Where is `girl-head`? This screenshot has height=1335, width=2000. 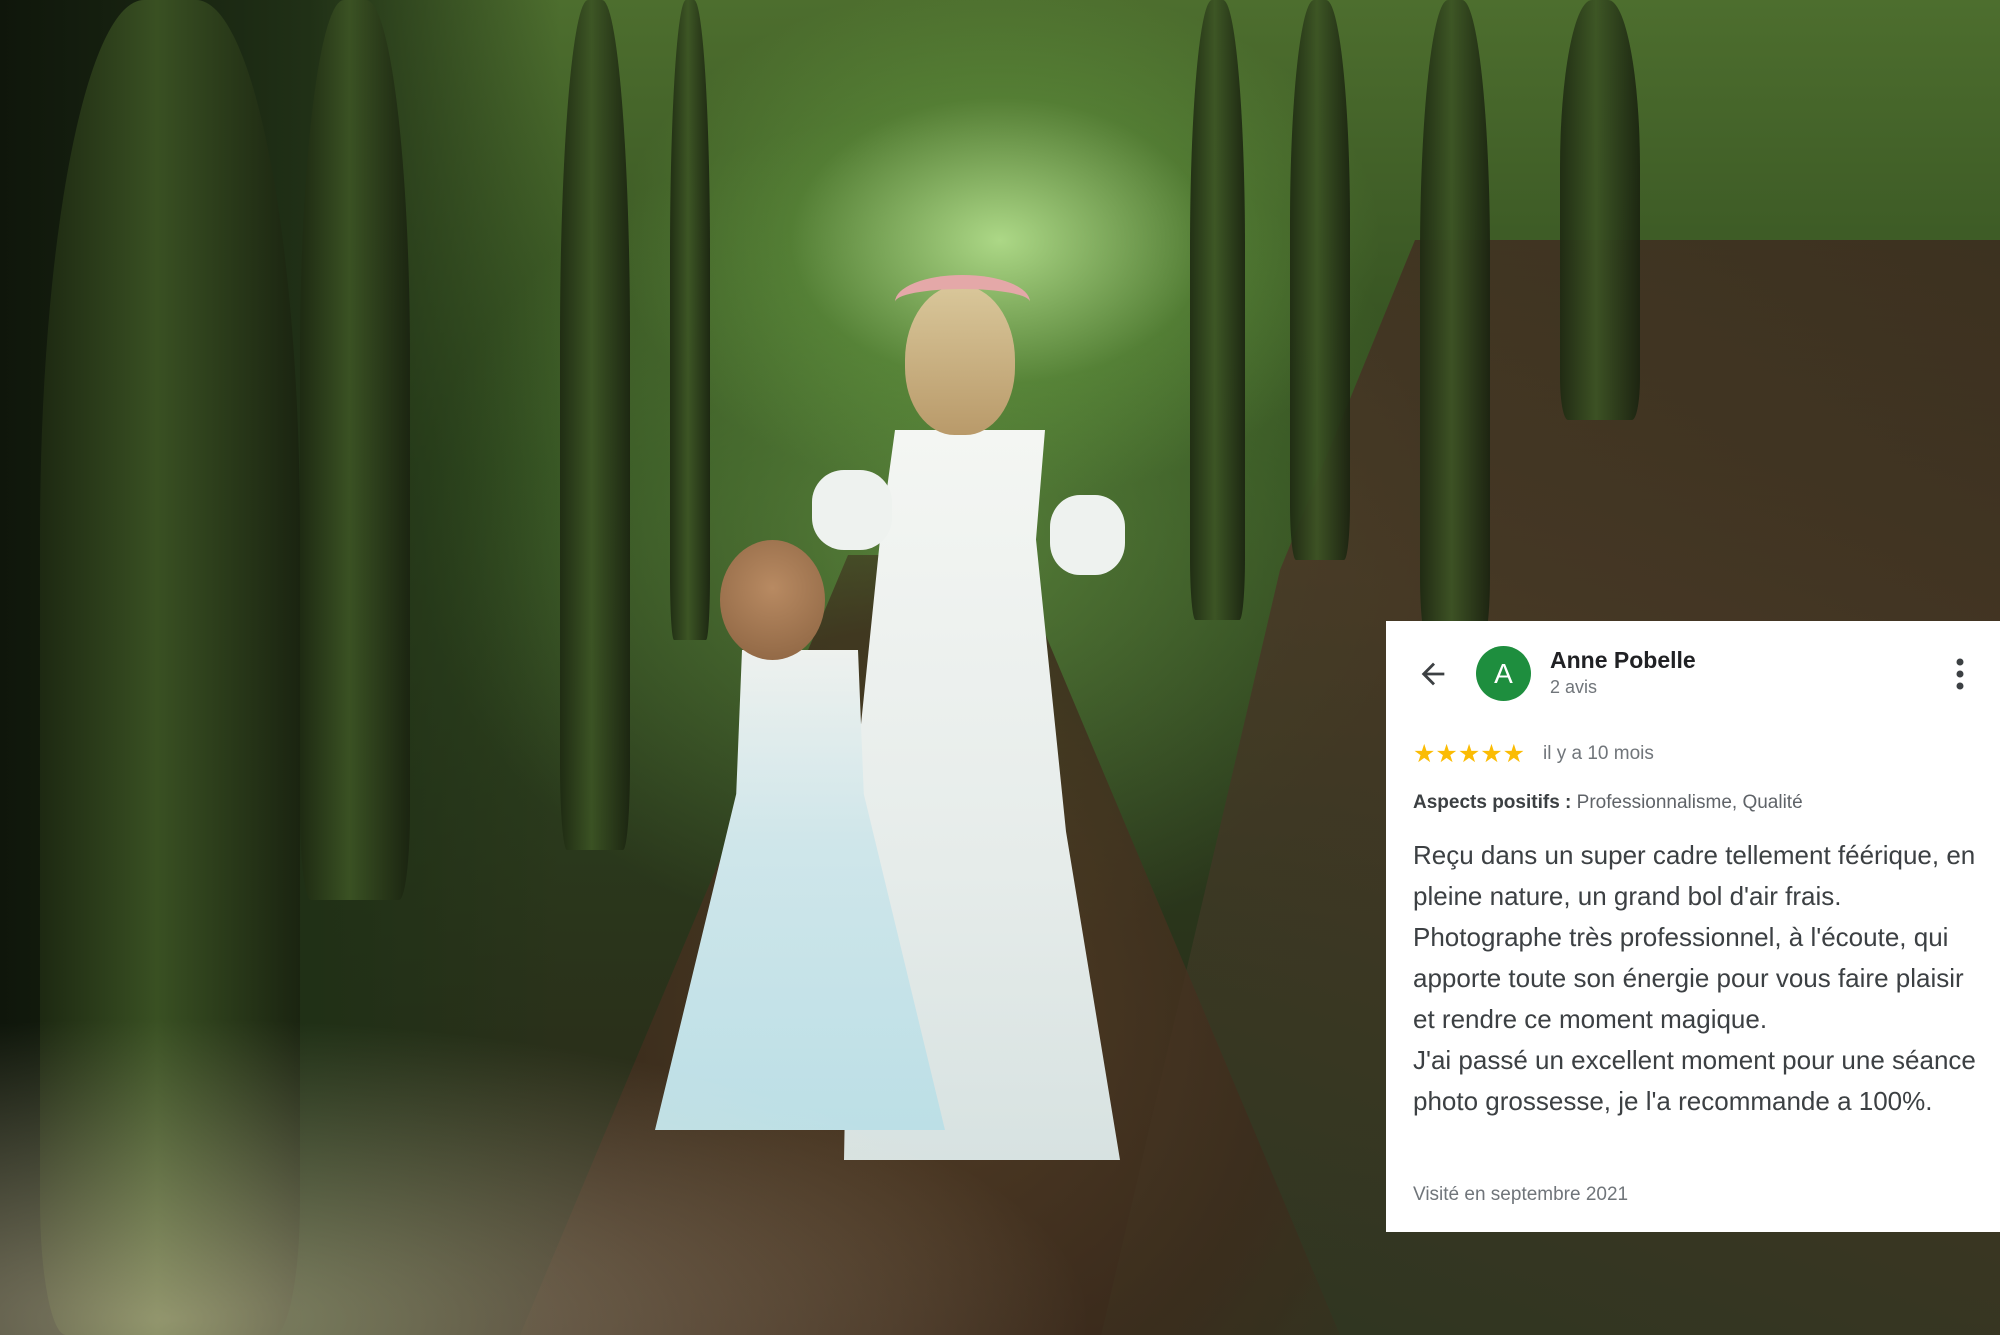
girl-head is located at coordinates (772, 600).